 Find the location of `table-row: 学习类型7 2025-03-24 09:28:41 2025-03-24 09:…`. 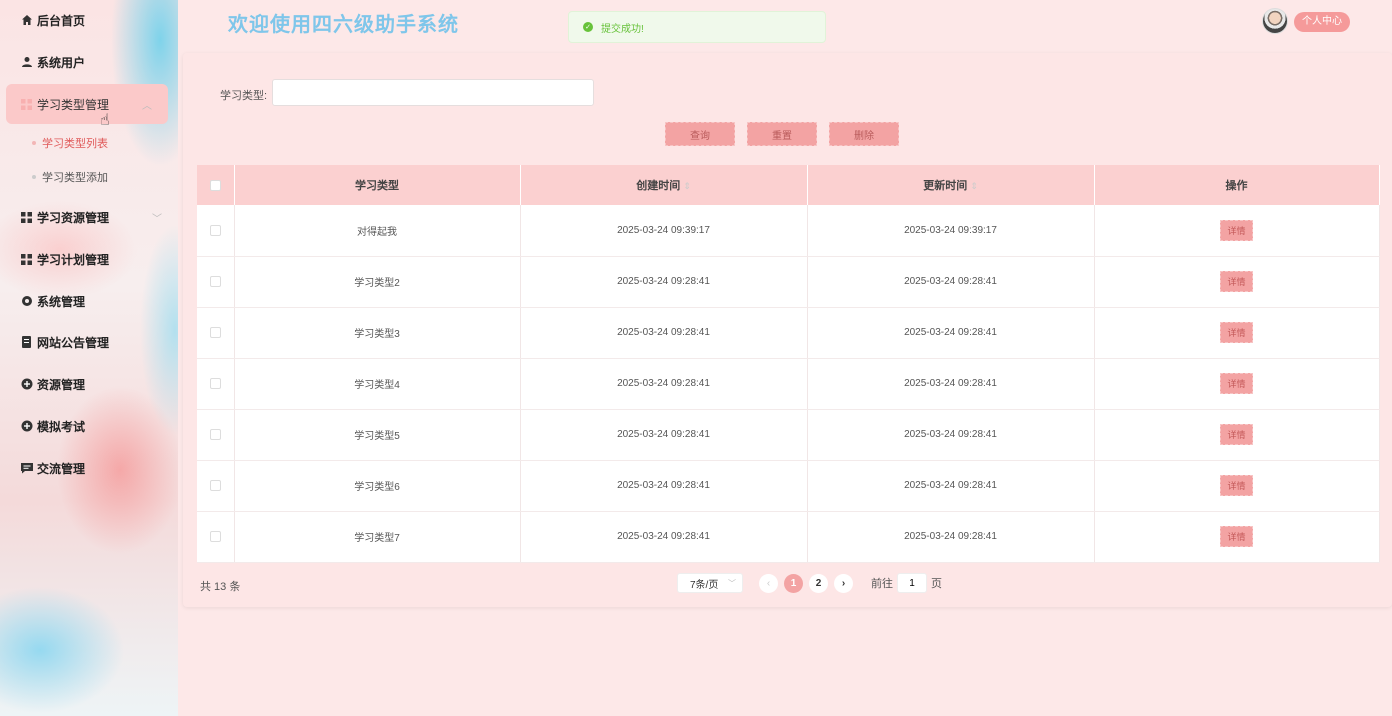

table-row: 学习类型7 2025-03-24 09:28:41 2025-03-24 09:… is located at coordinates (788, 537).